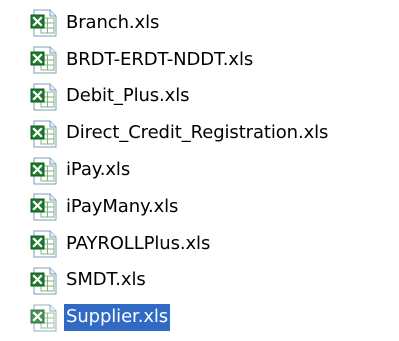  I want to click on file-item-ipay: iPay.xls, so click(180, 170).